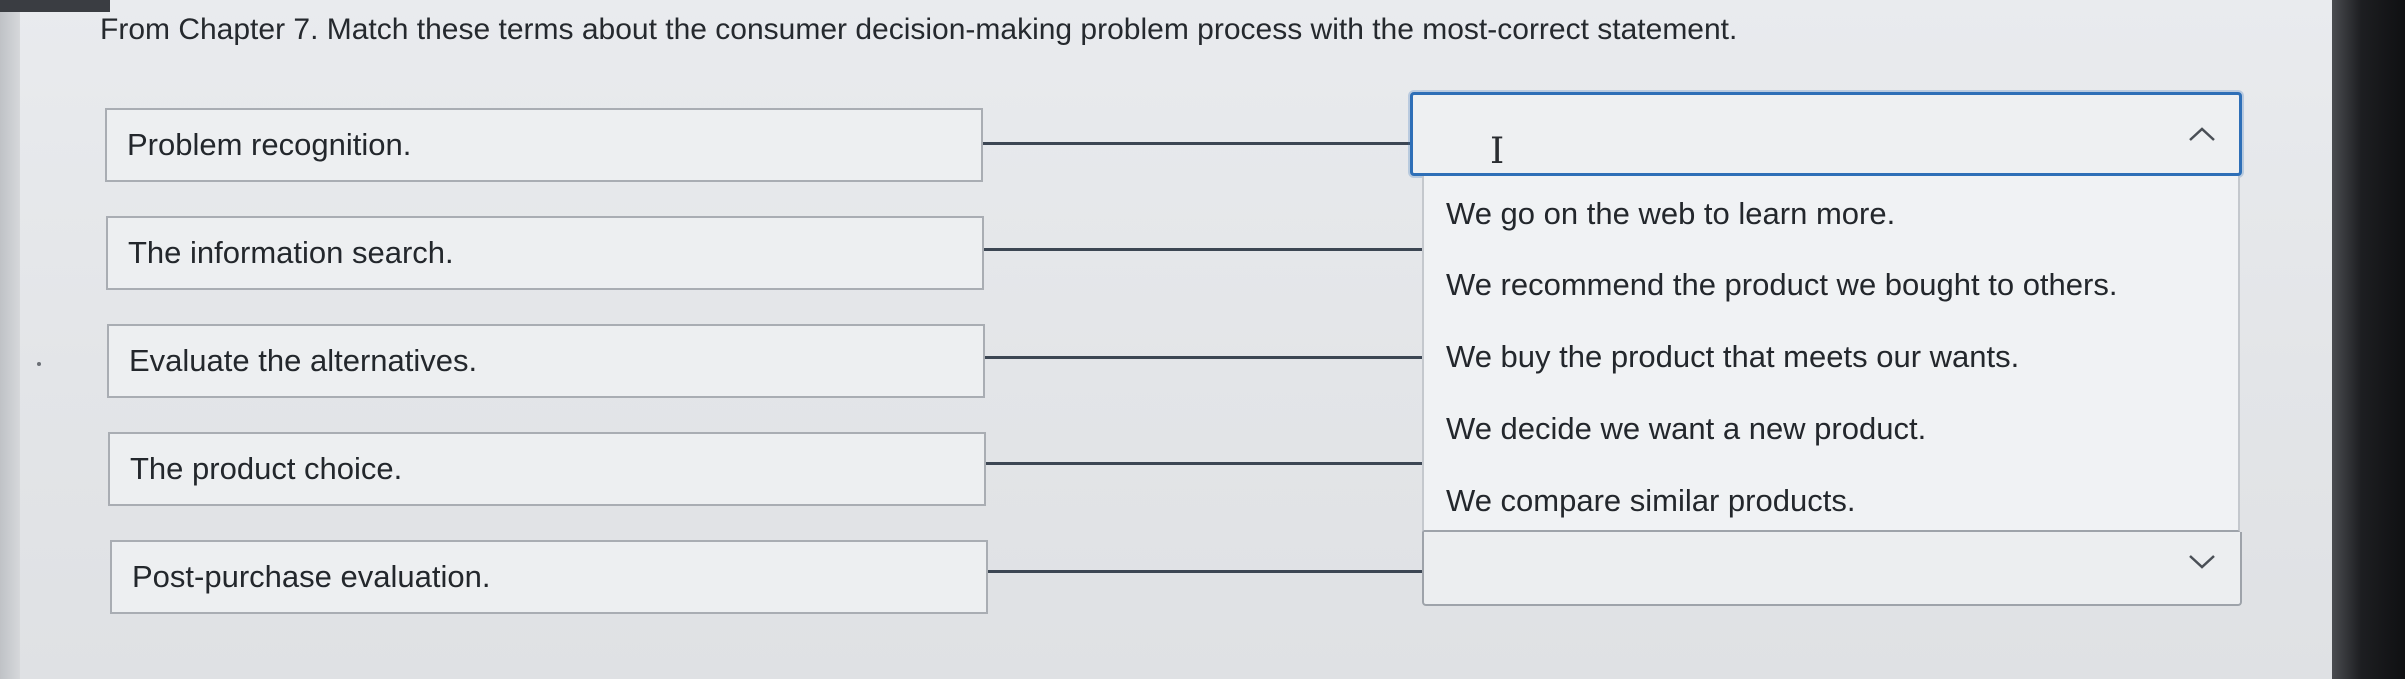 Image resolution: width=2405 pixels, height=679 pixels. I want to click on dropdown-option: We compare similar products., so click(1650, 501).